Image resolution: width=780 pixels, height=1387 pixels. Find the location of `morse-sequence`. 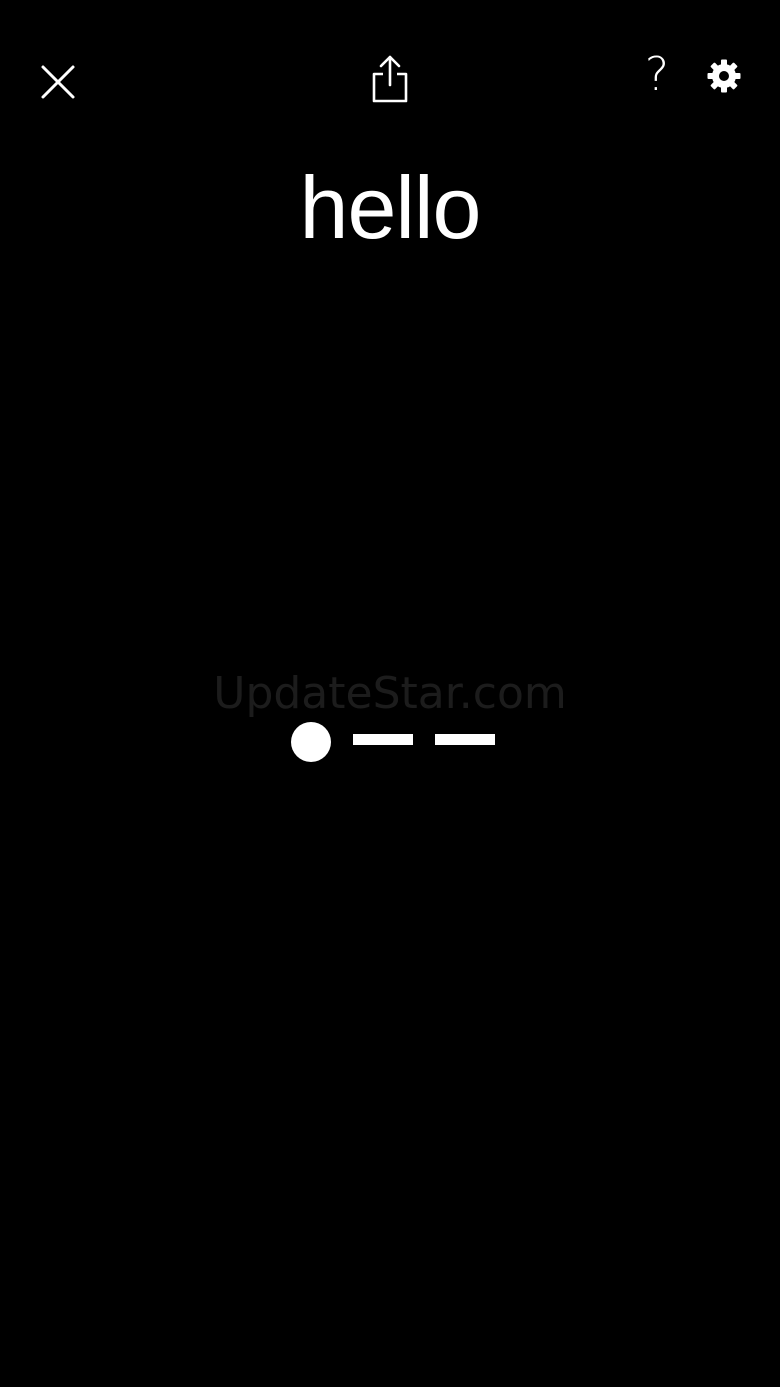

morse-sequence is located at coordinates (390, 742).